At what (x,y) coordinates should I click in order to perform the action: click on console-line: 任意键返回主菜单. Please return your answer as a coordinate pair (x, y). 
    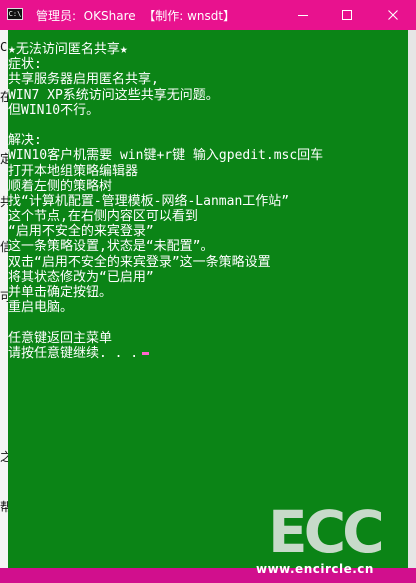
    Looking at the image, I should click on (60, 338).